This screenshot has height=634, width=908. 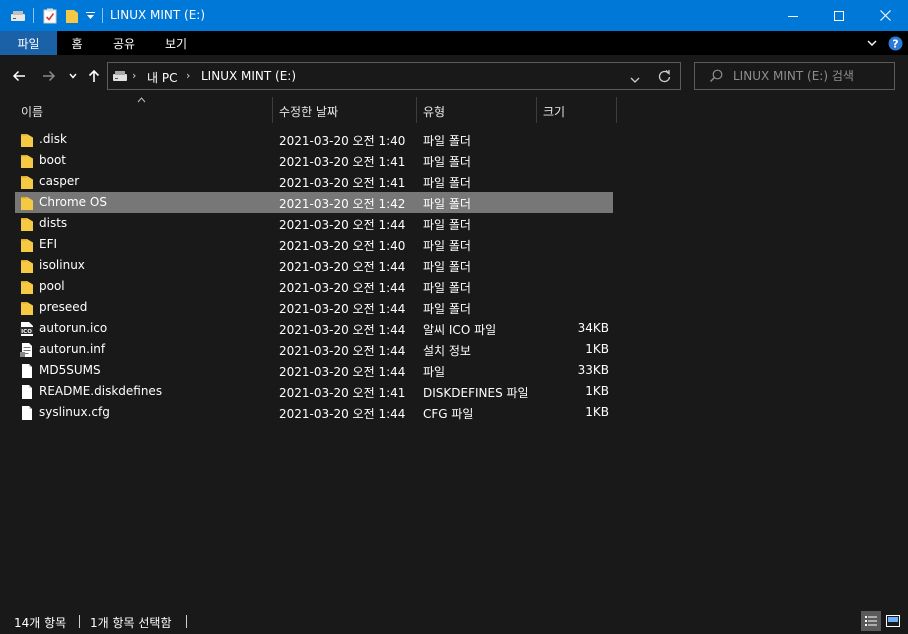 I want to click on selection-count: 1개 항목 선택함, so click(x=131, y=623).